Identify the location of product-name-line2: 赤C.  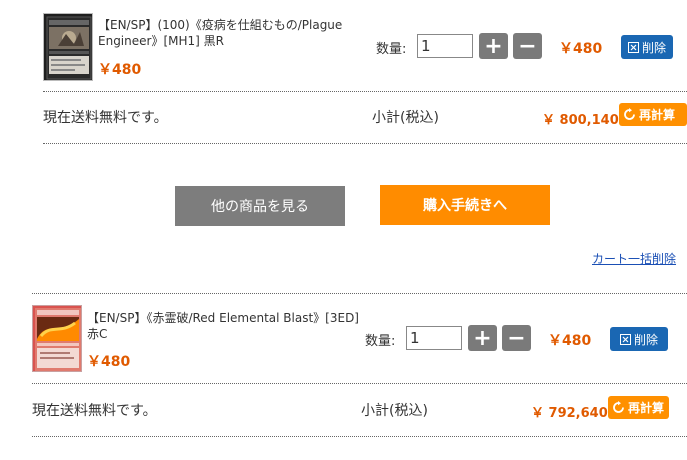
(227, 334).